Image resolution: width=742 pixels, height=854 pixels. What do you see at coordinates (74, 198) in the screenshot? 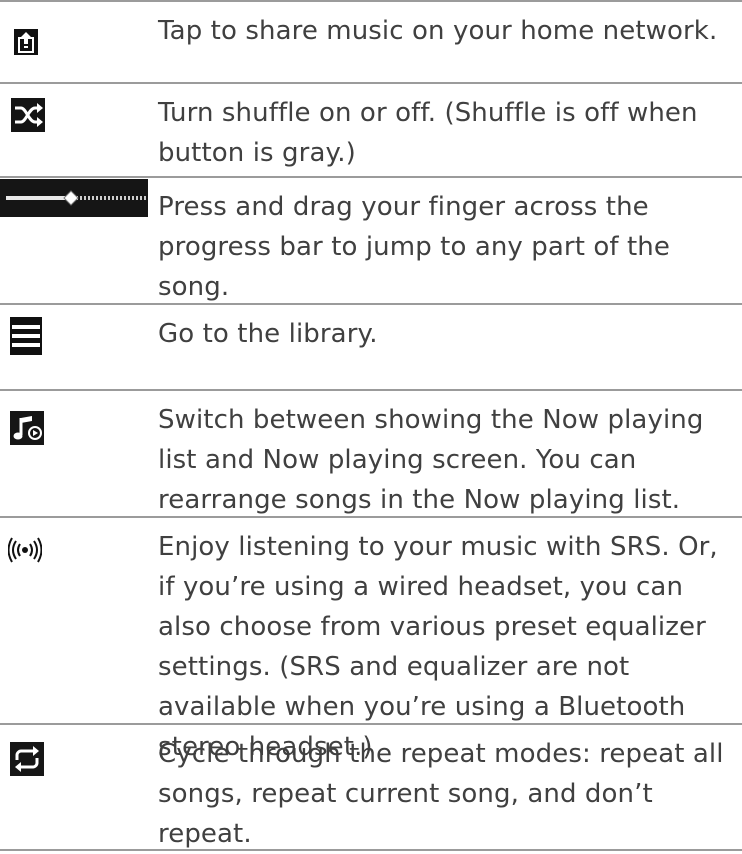
I see `progress-bar-icon` at bounding box center [74, 198].